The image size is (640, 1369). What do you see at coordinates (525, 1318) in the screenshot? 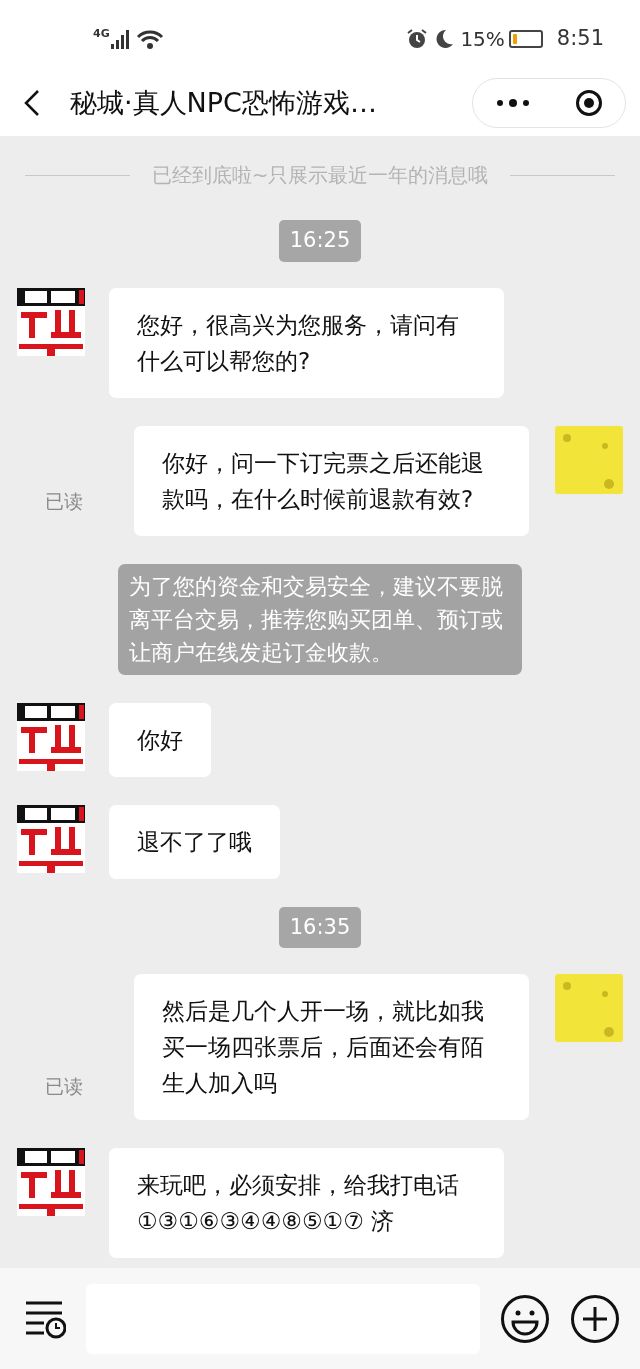
I see `emoji-icon` at bounding box center [525, 1318].